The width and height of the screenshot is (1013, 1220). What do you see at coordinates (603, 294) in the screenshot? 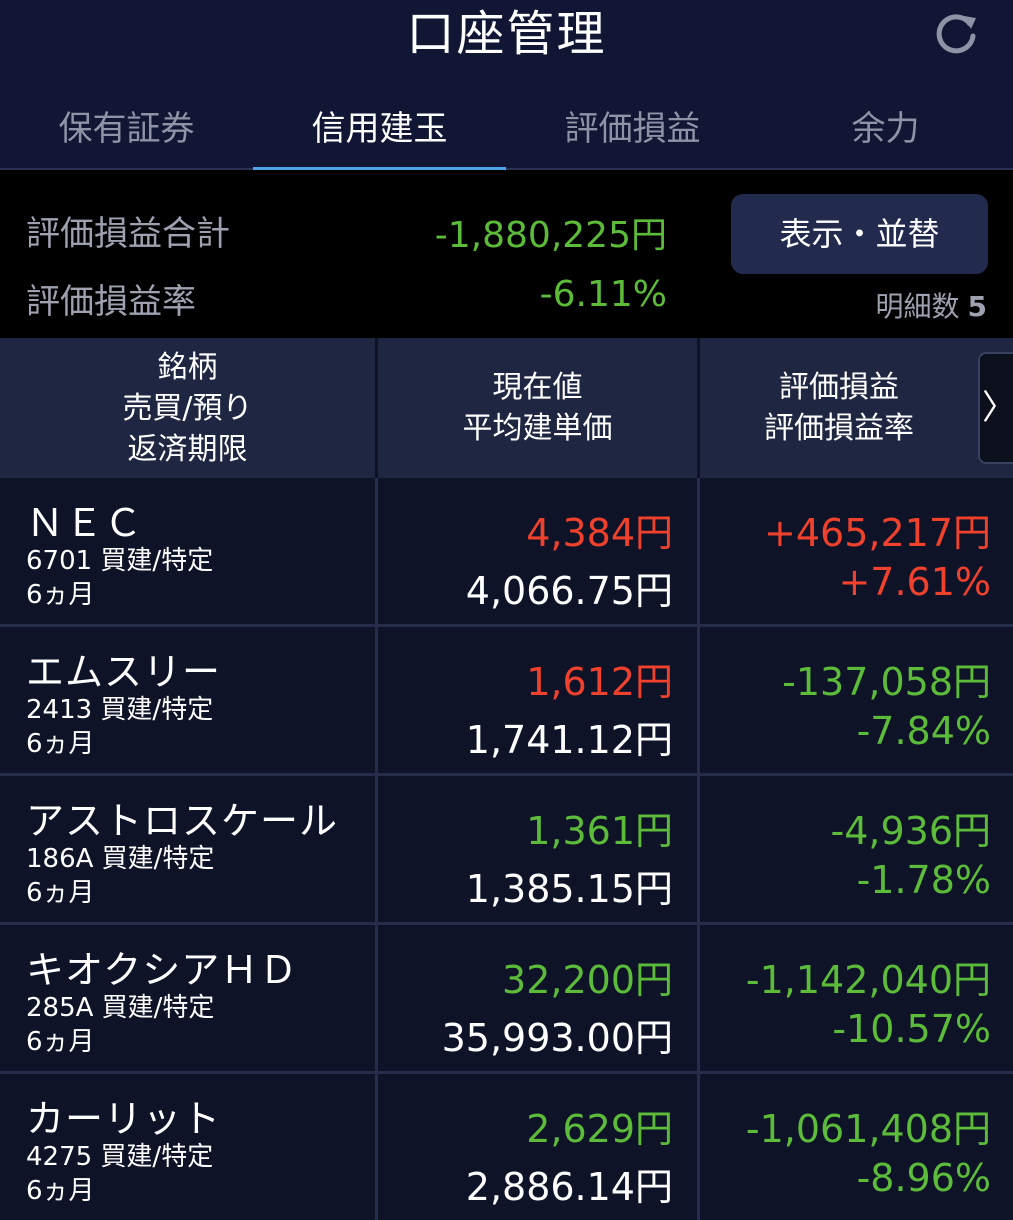
I see `pl-rate-value: -6.11%` at bounding box center [603, 294].